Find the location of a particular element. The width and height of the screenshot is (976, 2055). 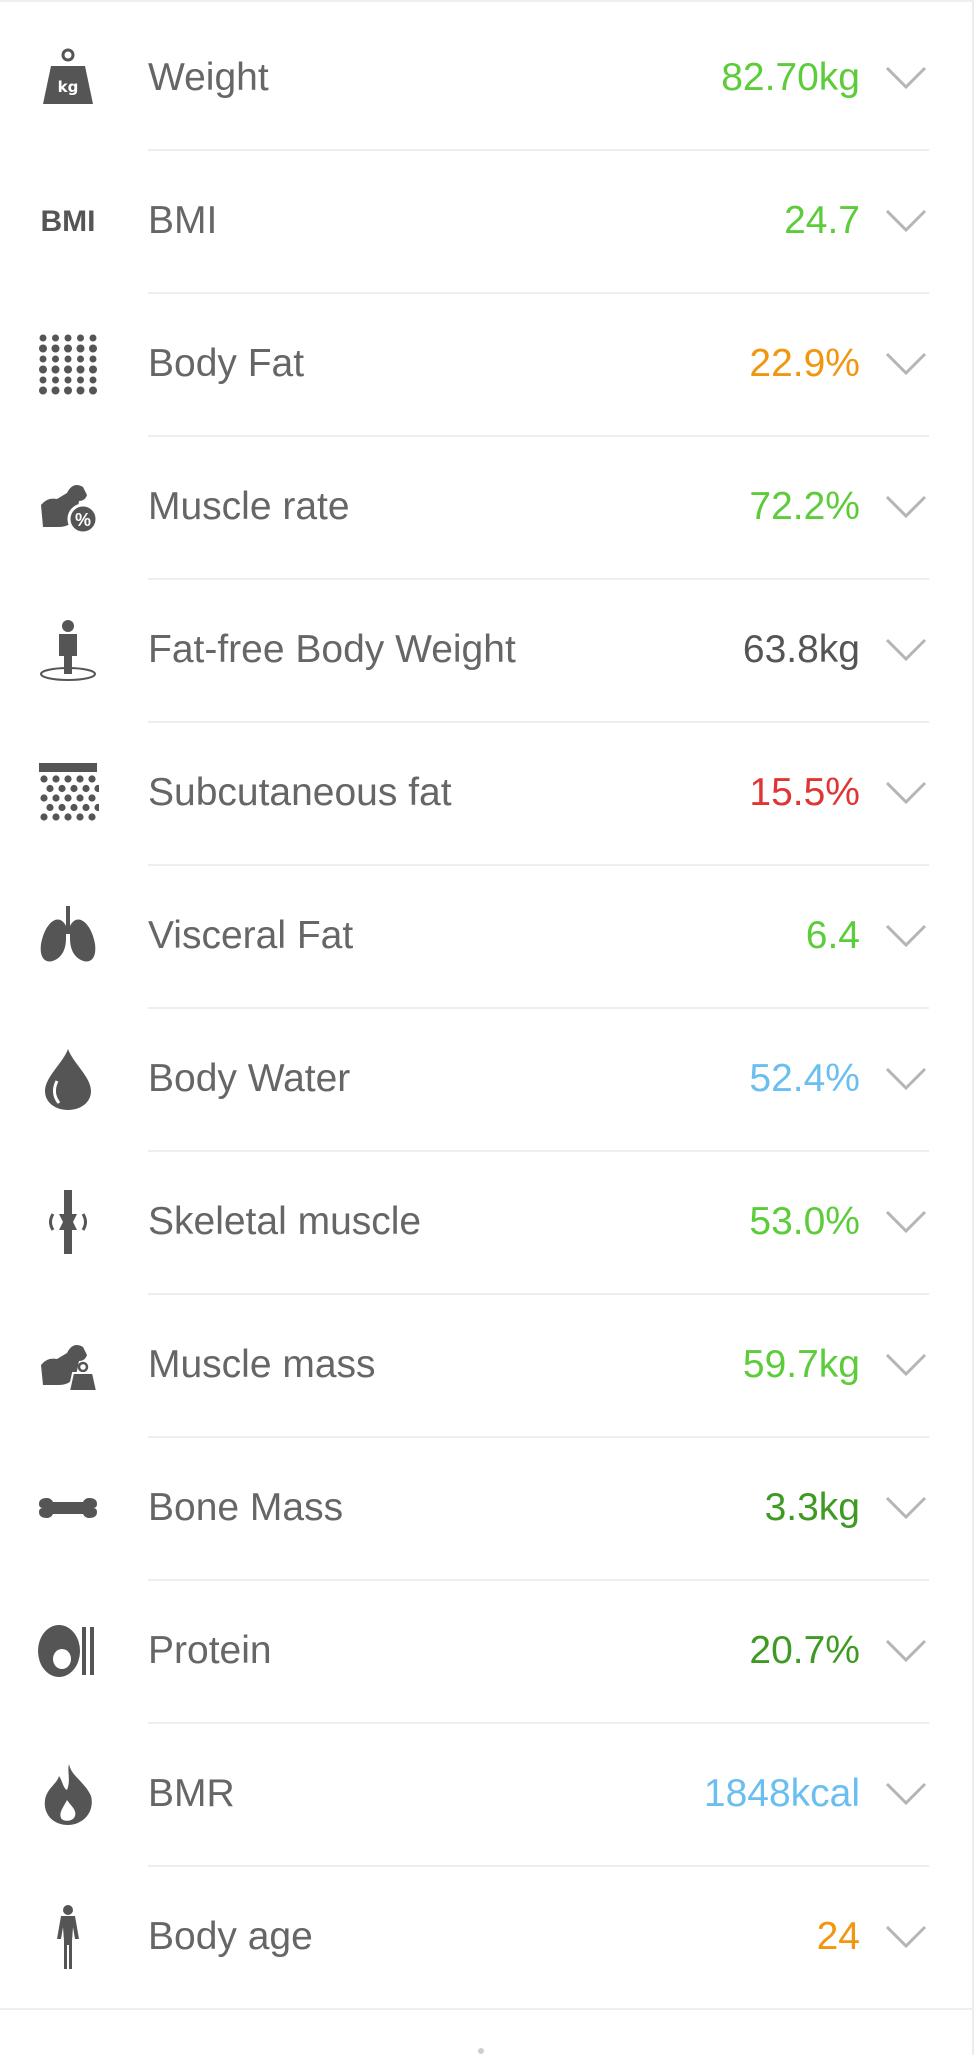

bmi-icon-text: BMI is located at coordinates (68, 221).